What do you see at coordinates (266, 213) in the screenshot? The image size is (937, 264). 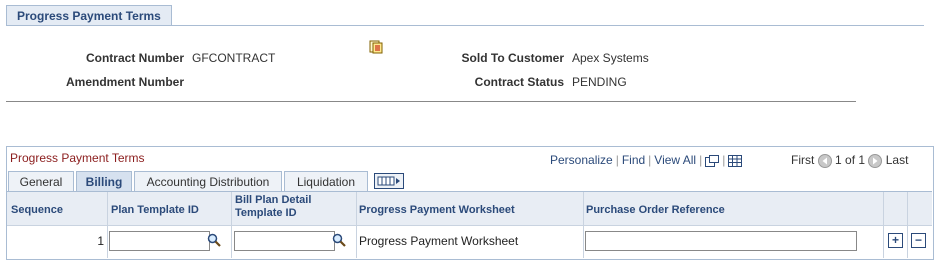 I see `col-bill-plan-detail-line2: Template ID` at bounding box center [266, 213].